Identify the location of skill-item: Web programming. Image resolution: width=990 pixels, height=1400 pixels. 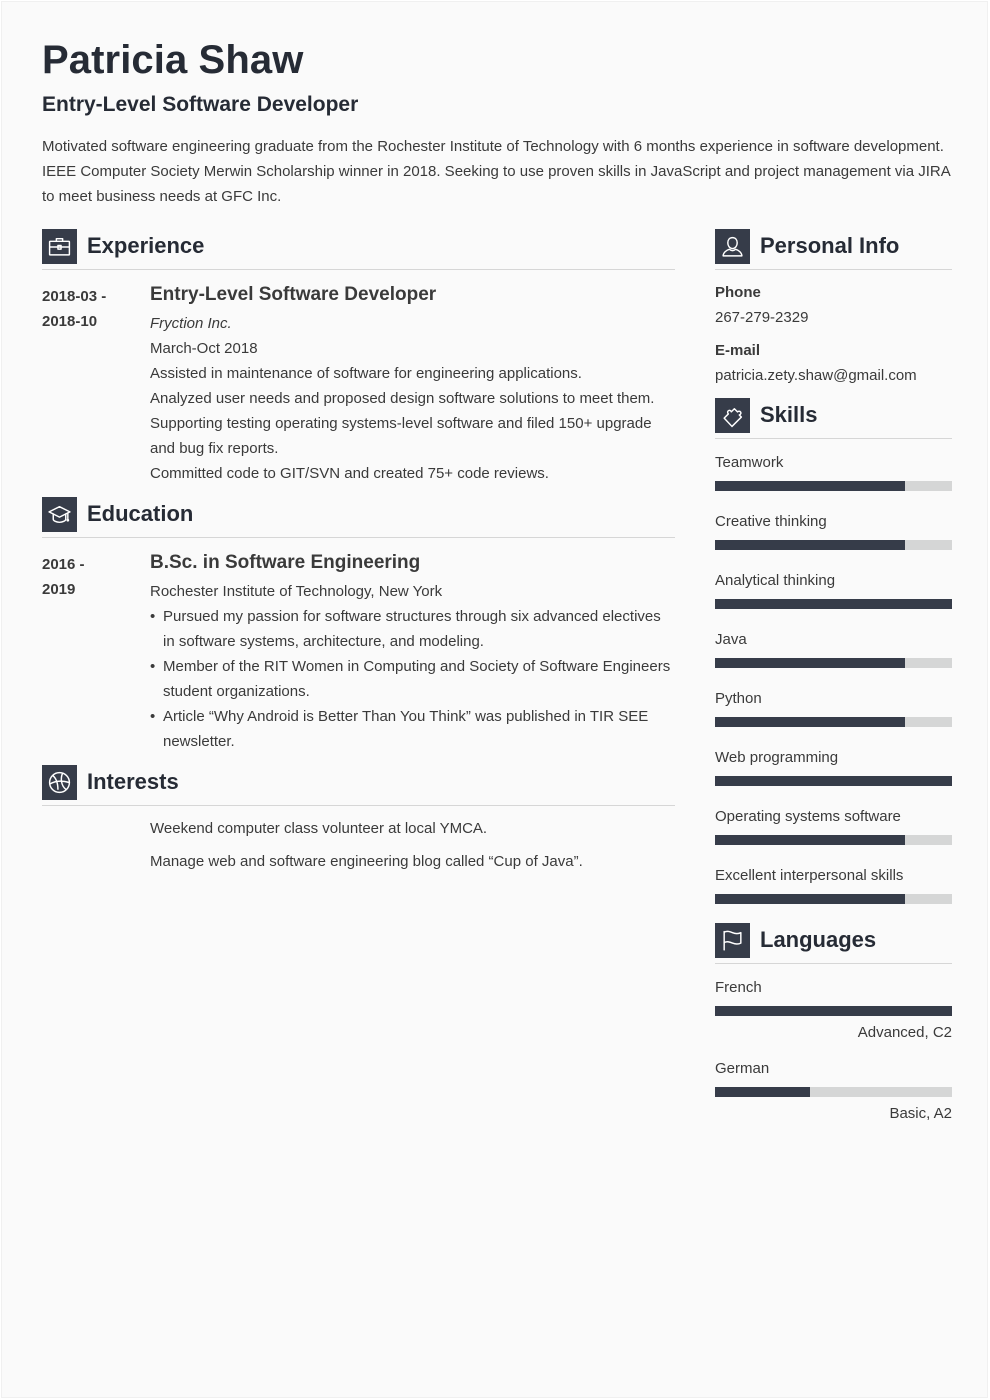
(833, 767).